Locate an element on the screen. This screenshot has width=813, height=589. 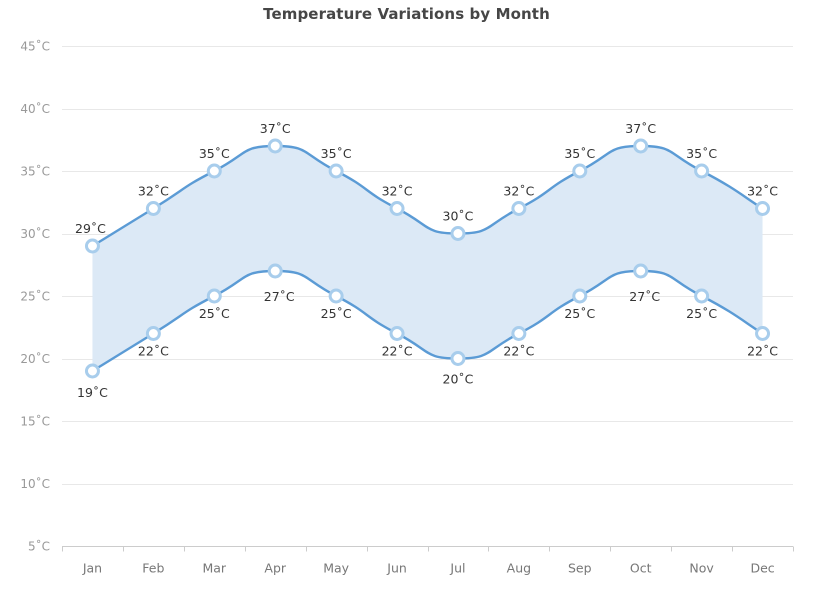
y-axis-tick-label: 30˚C is located at coordinates (35, 233).